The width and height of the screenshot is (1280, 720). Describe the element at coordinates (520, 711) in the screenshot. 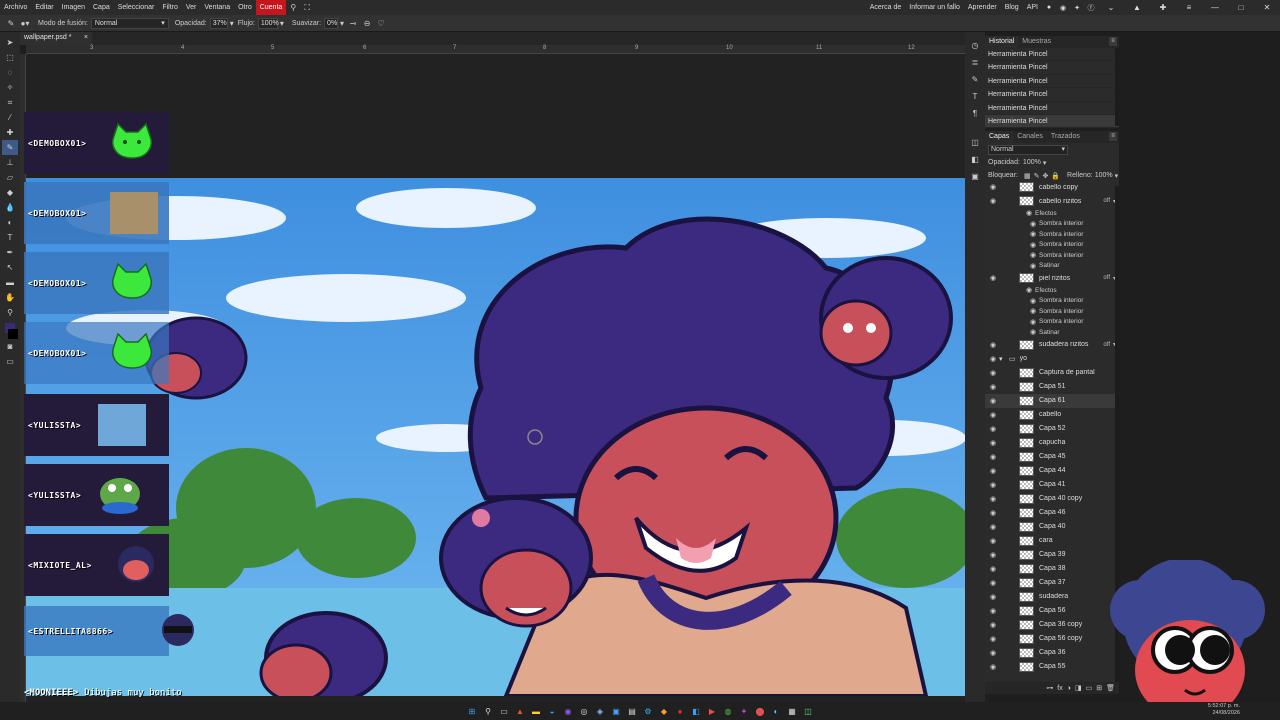

I see `brave-browser-icon: ▲` at that location.